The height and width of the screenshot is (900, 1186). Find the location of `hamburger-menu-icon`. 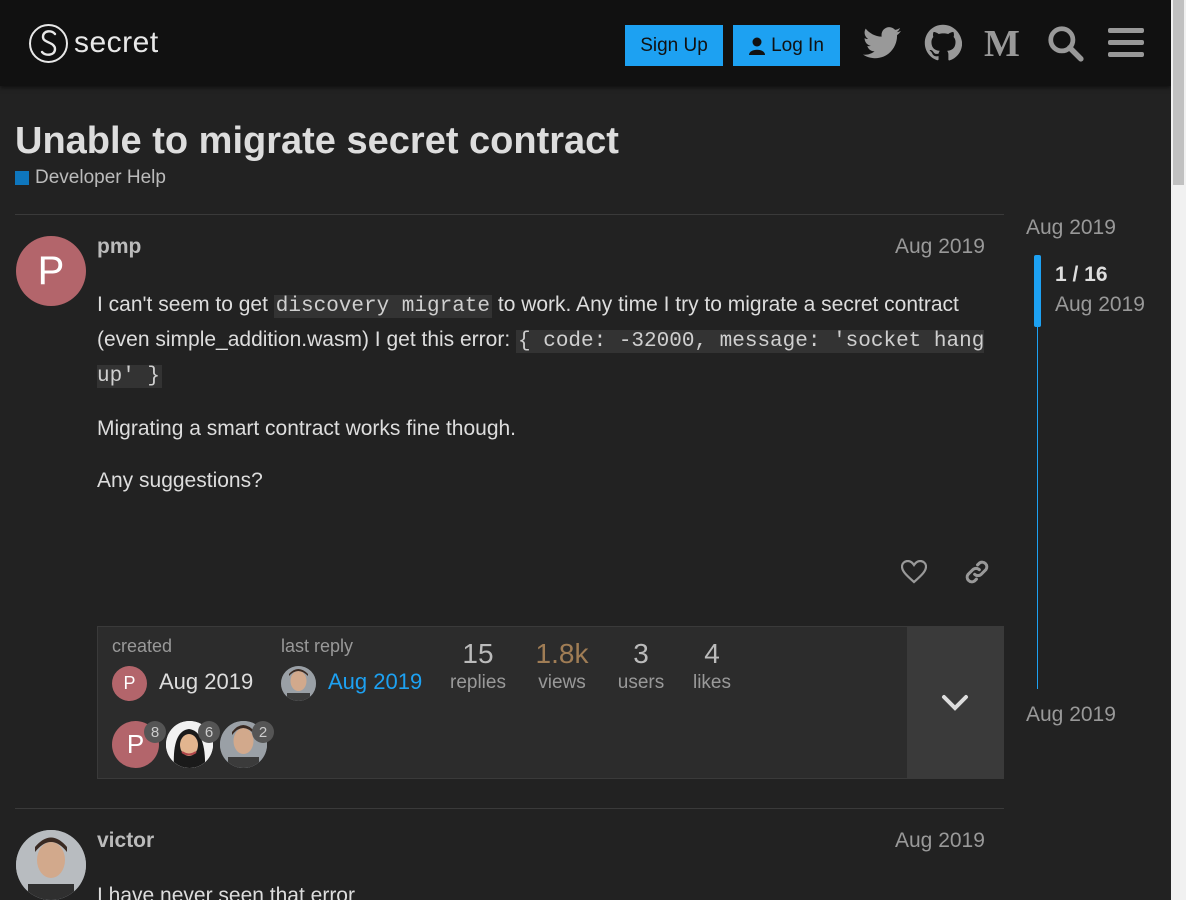

hamburger-menu-icon is located at coordinates (1126, 43).